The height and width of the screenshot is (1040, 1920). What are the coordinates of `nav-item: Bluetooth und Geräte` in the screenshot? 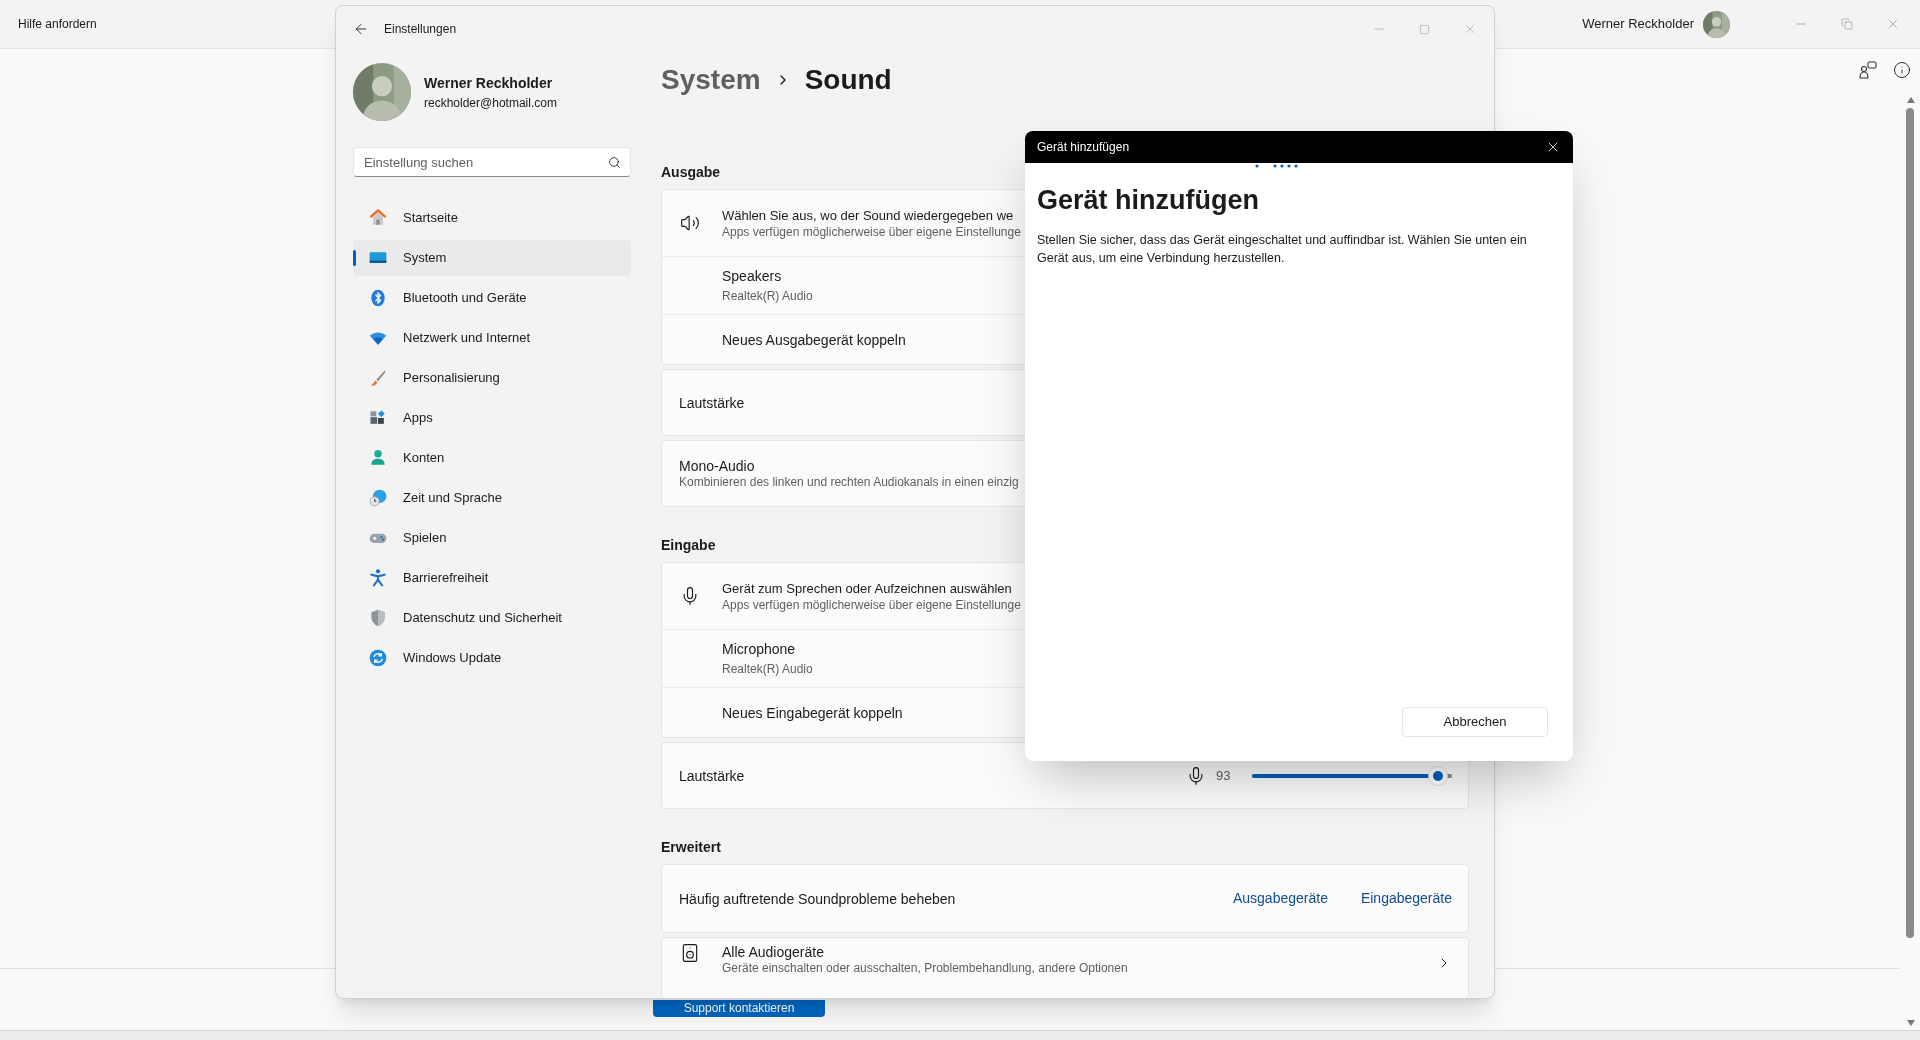 It's located at (492, 298).